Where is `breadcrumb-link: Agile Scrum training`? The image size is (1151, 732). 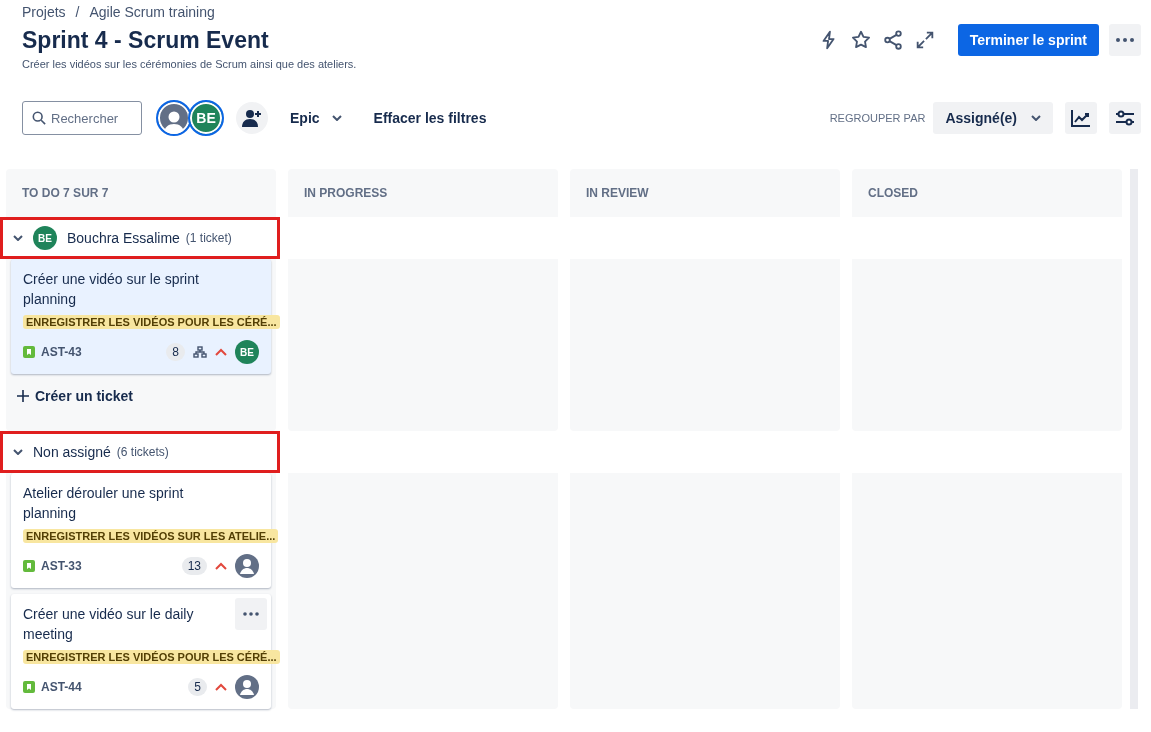 breadcrumb-link: Agile Scrum training is located at coordinates (152, 12).